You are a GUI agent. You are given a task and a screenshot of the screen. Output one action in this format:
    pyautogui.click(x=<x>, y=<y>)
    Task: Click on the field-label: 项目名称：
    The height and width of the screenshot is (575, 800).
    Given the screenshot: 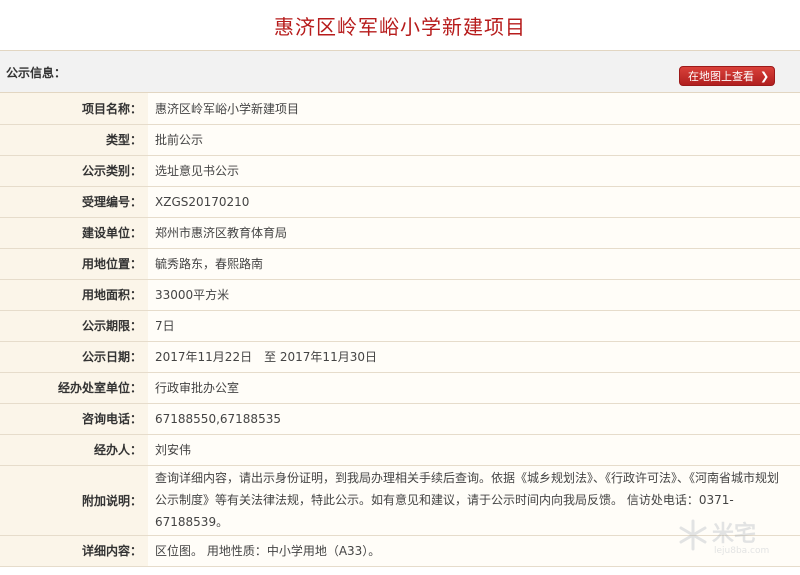 What is the action you would take?
    pyautogui.click(x=74, y=109)
    